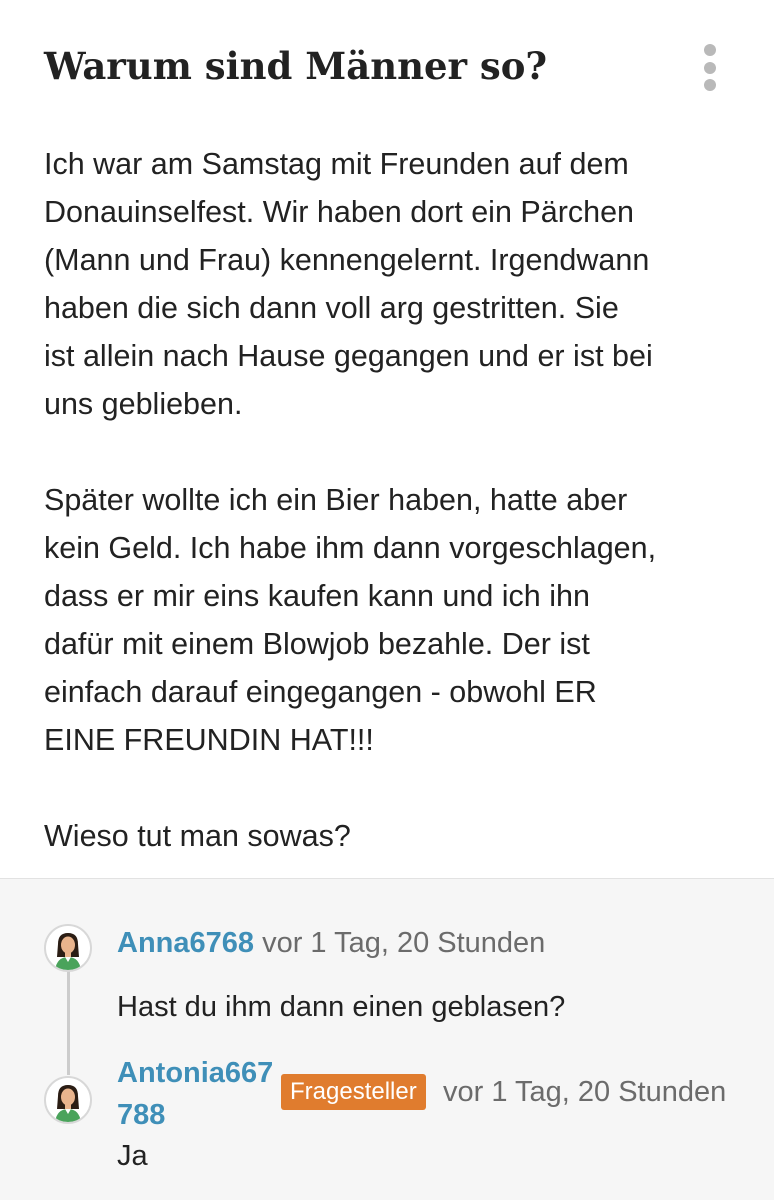  What do you see at coordinates (341, 1007) in the screenshot?
I see `comment-text: Hast du ihm dann einen geblasen?` at bounding box center [341, 1007].